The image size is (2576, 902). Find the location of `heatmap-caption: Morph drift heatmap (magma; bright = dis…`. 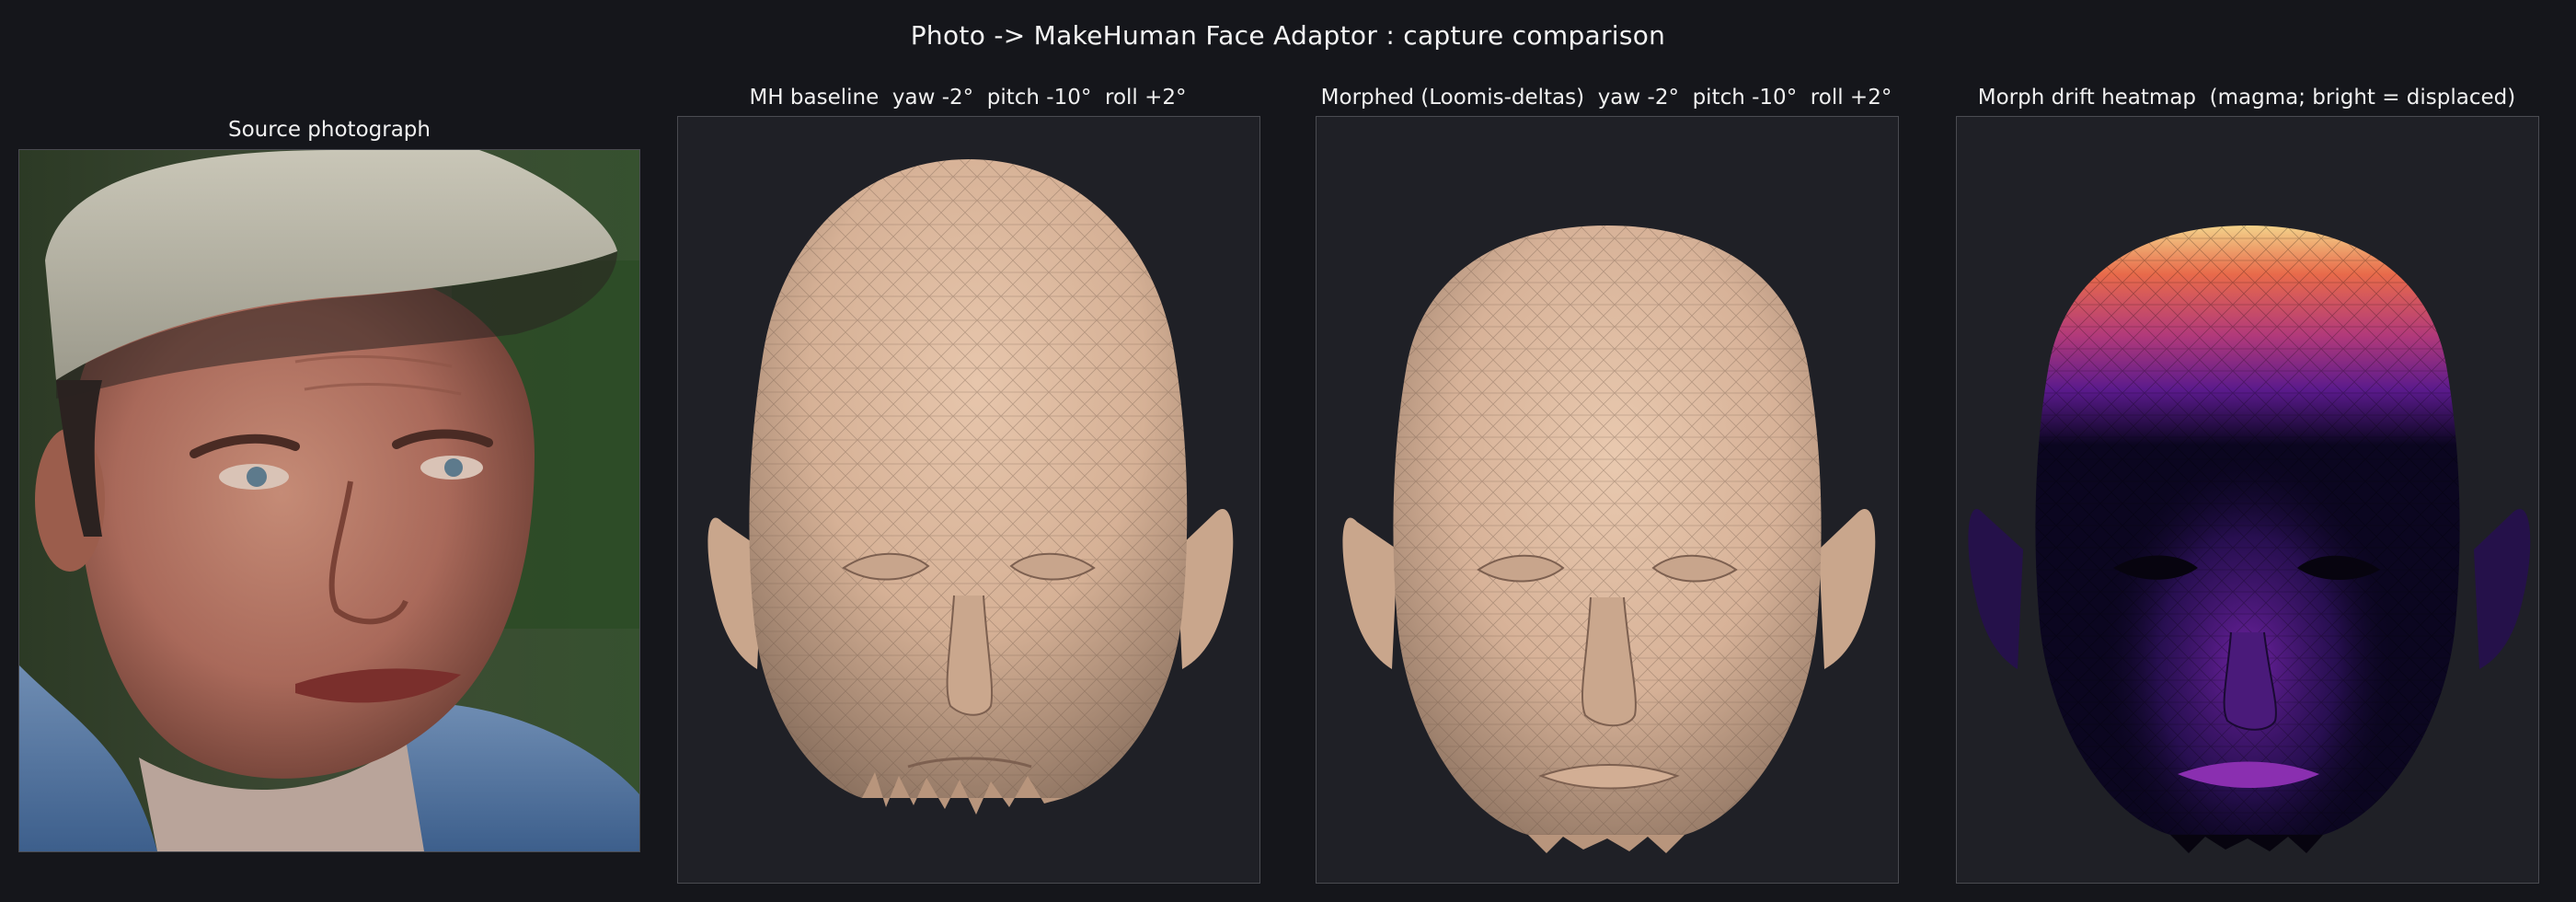

heatmap-caption: Morph drift heatmap (magma; bright = dis… is located at coordinates (2246, 98).